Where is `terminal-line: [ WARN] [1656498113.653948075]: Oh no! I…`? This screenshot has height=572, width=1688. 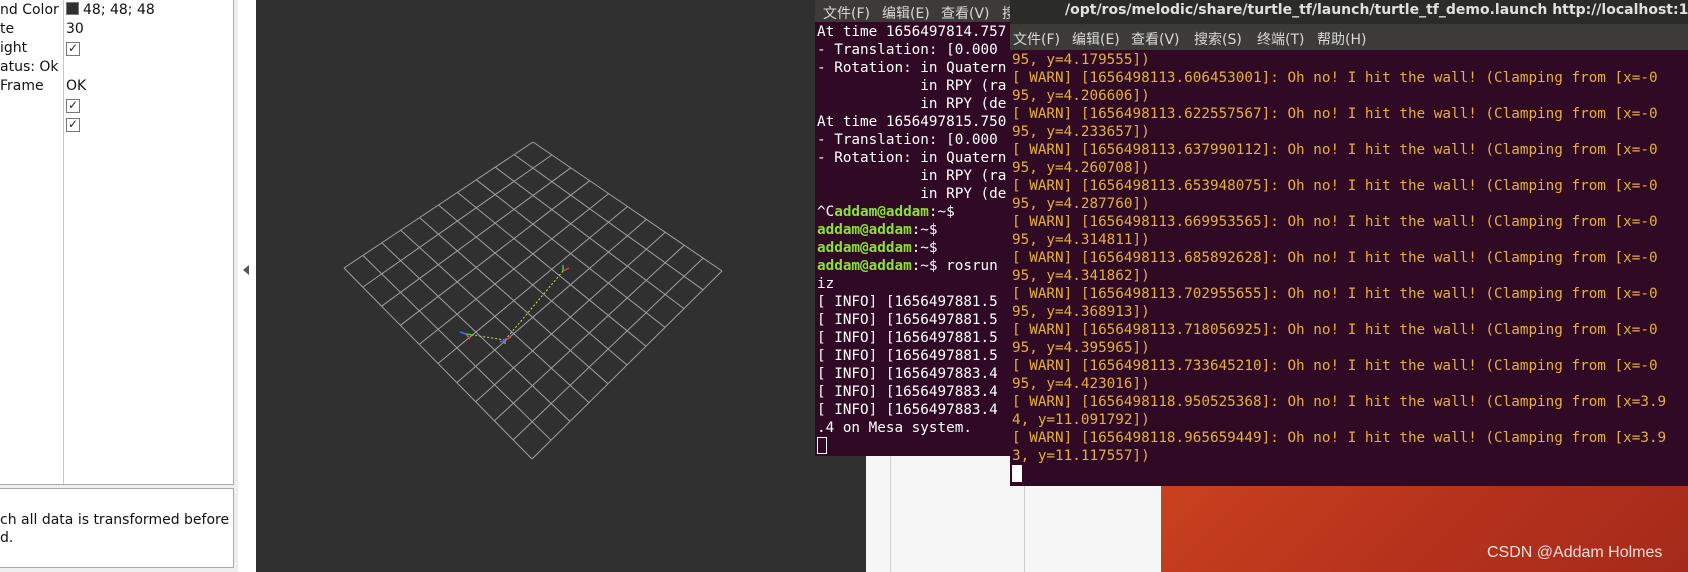
terminal-line: [ WARN] [1656498113.653948075]: Oh no! I… is located at coordinates (1335, 186).